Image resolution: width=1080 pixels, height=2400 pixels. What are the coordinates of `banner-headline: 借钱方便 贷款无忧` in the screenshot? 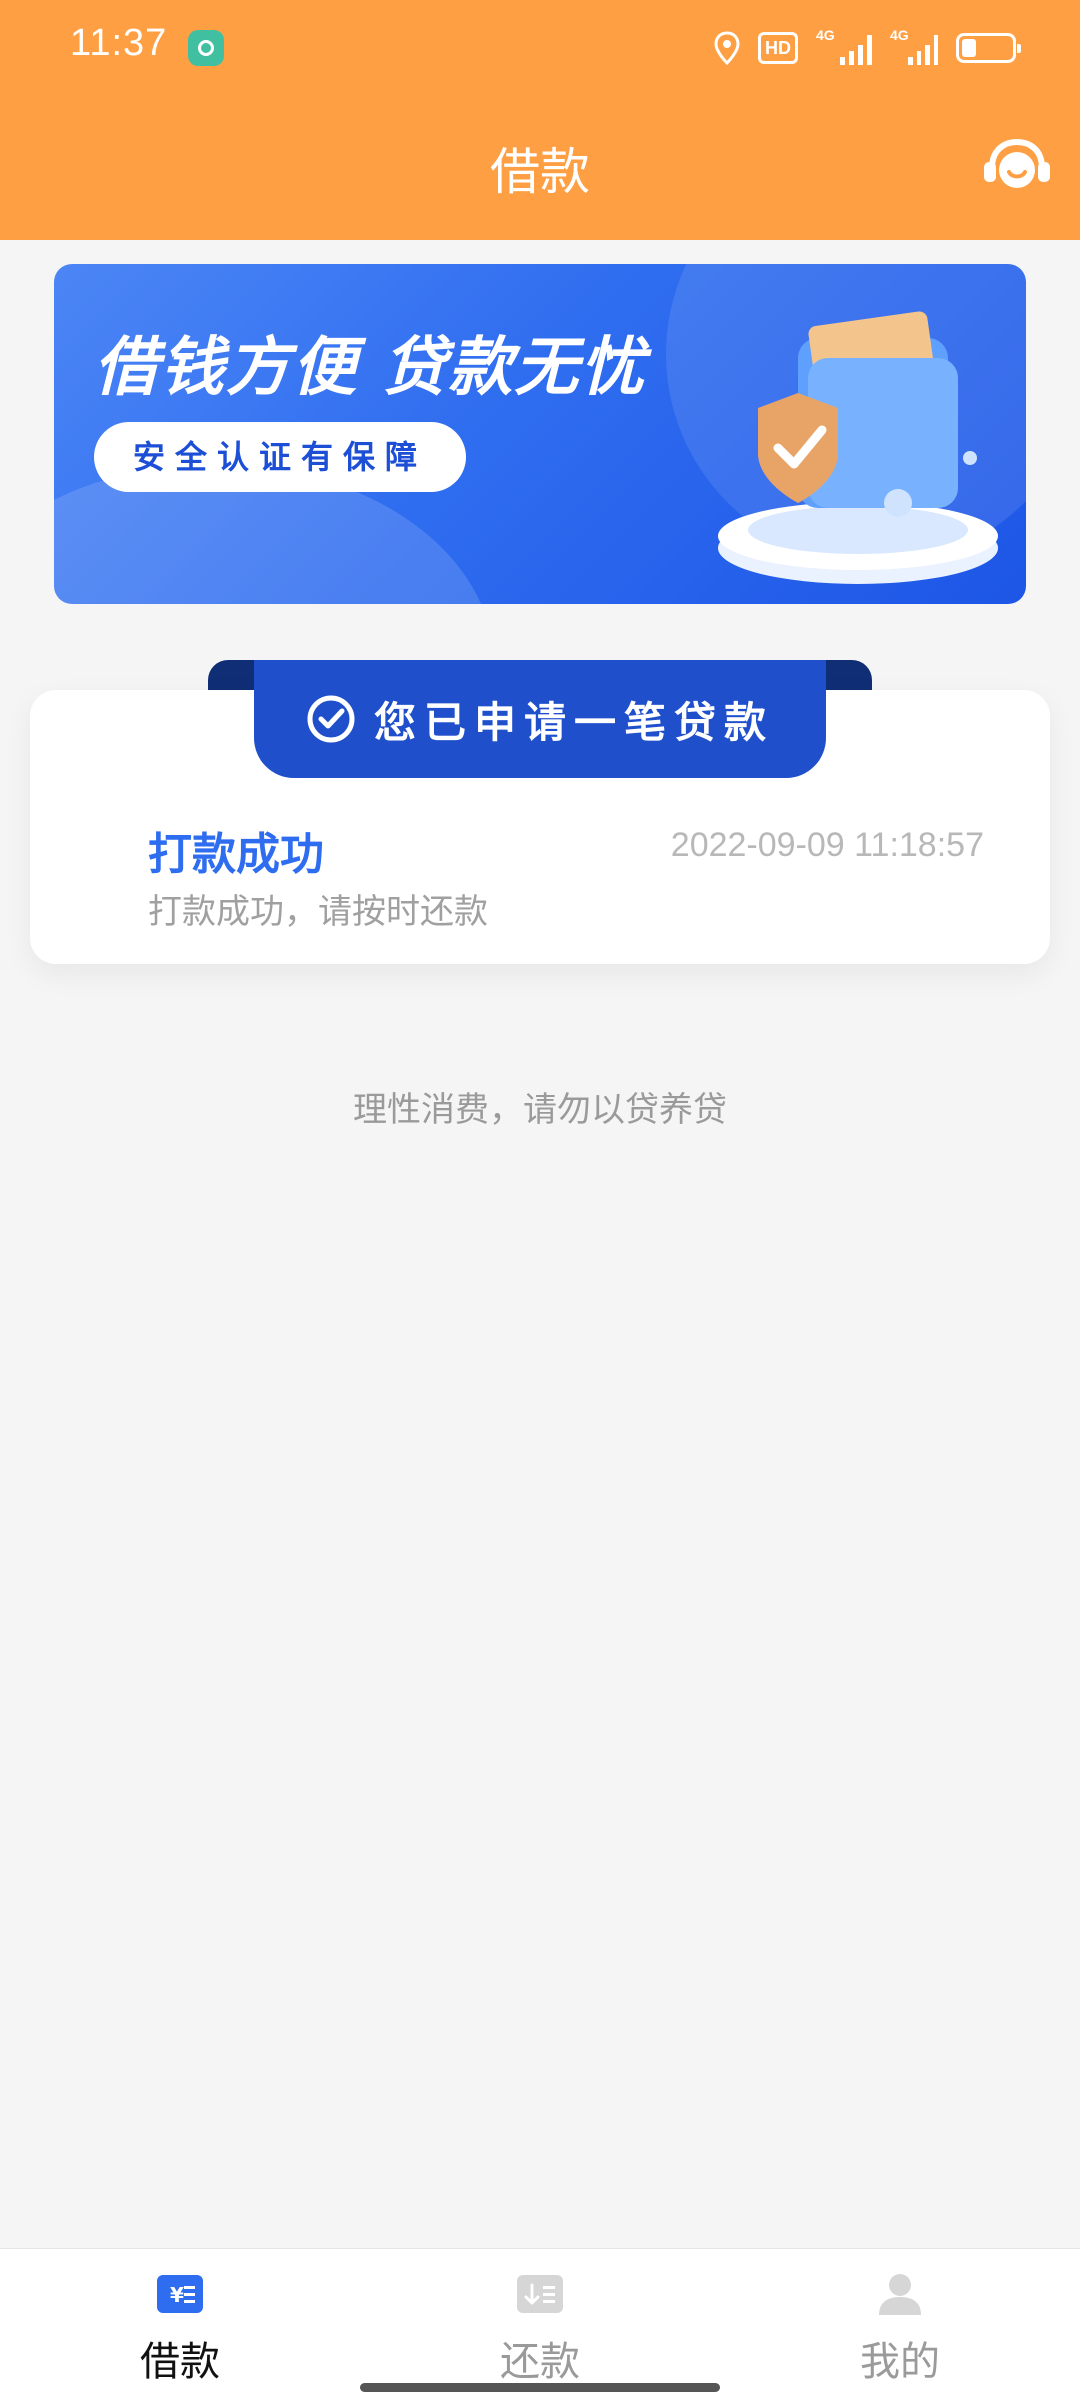 It's located at (370, 368).